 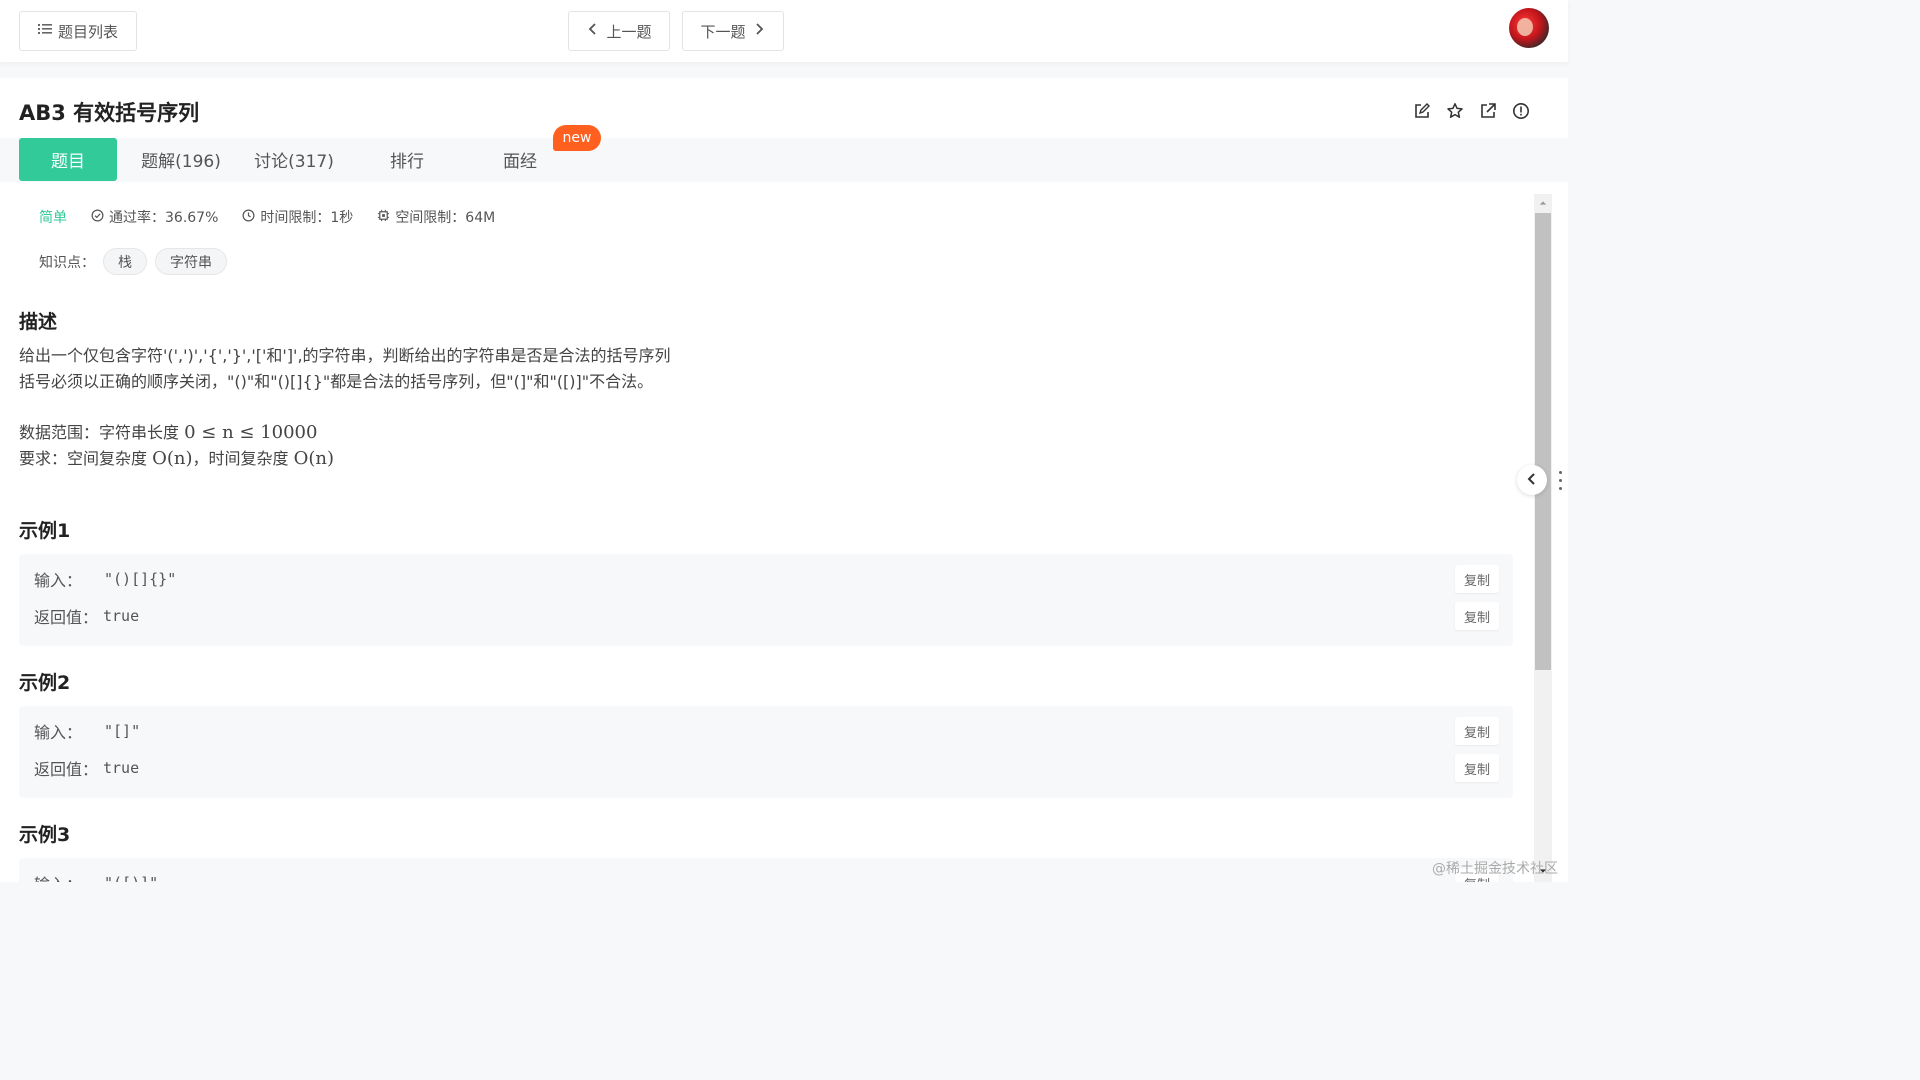 I want to click on new-badge: new, so click(x=577, y=138).